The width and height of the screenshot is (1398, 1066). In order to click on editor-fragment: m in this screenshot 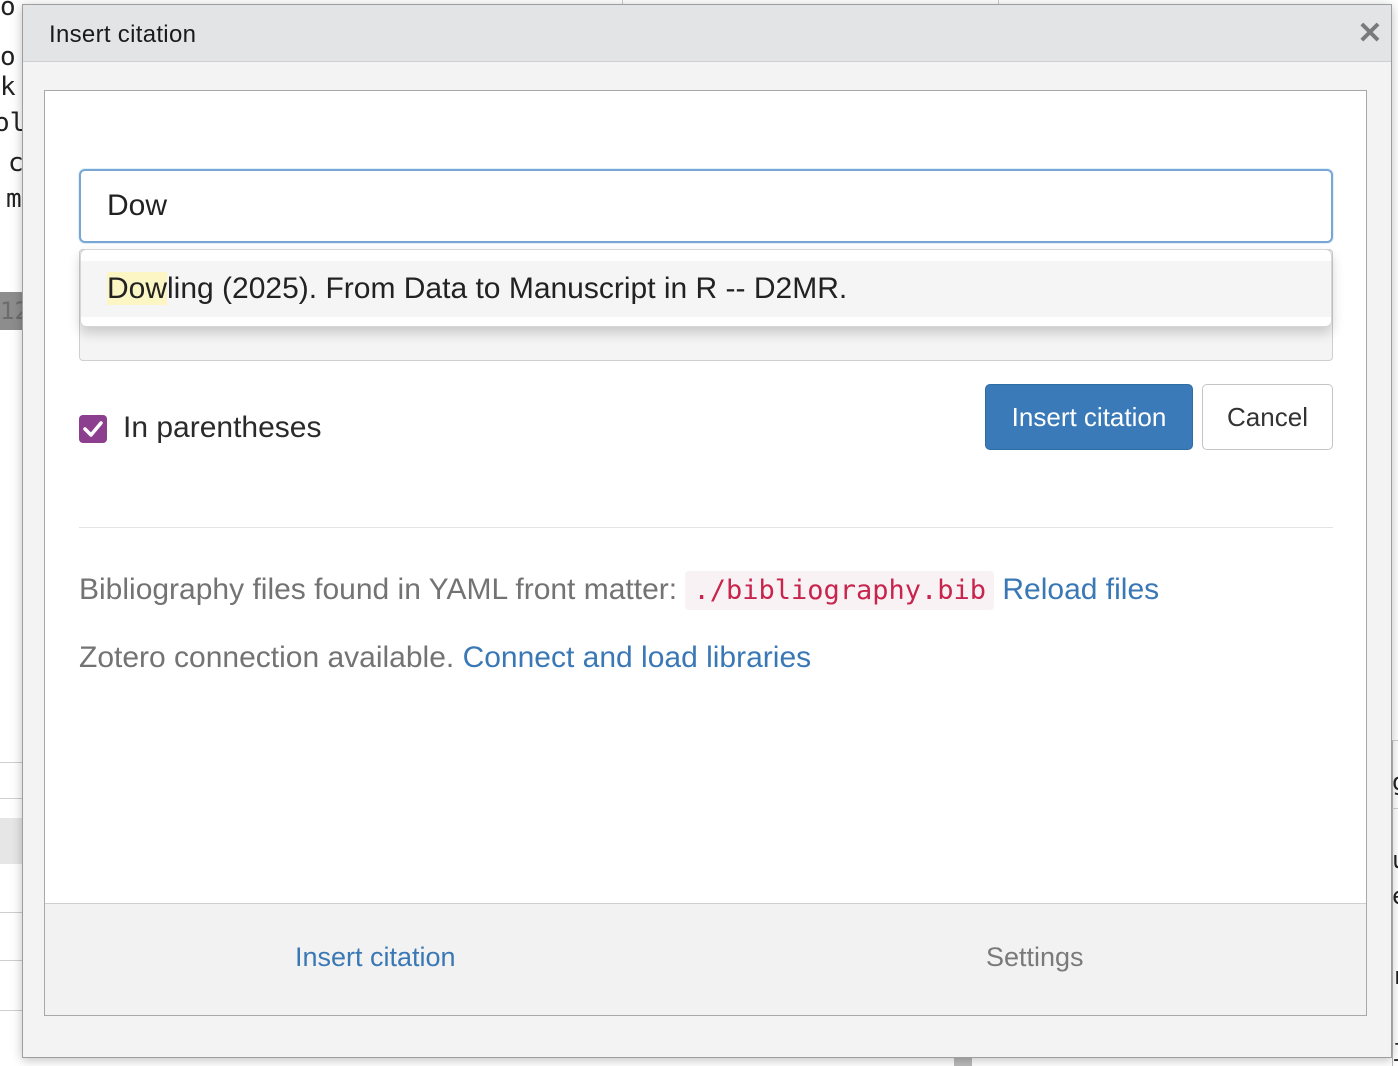, I will do `click(14, 199)`.